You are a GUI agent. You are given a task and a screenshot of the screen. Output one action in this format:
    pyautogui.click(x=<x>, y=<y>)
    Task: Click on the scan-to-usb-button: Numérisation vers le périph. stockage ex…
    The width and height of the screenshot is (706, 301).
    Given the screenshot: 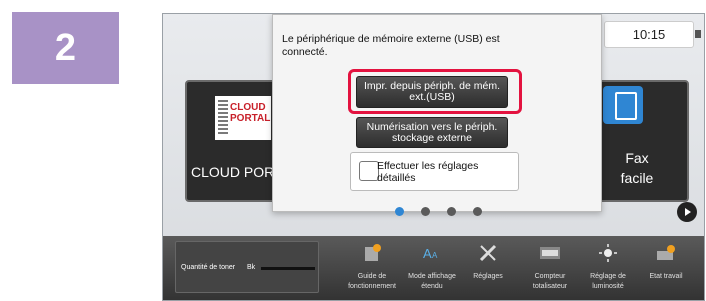 What is the action you would take?
    pyautogui.click(x=432, y=132)
    